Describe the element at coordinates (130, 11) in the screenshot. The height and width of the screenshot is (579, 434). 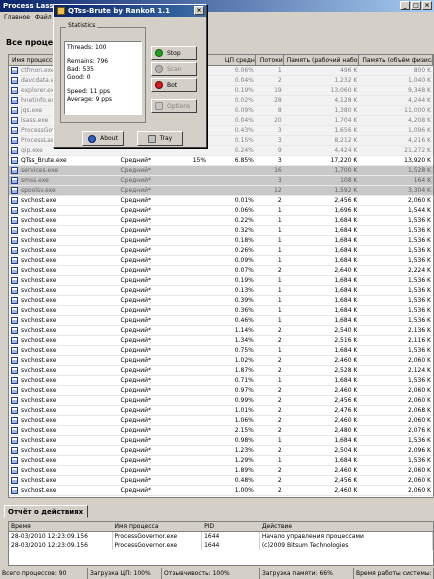
I see `dialog-title-bar: QTss-Brute by RankoR 1.1 ×` at that location.